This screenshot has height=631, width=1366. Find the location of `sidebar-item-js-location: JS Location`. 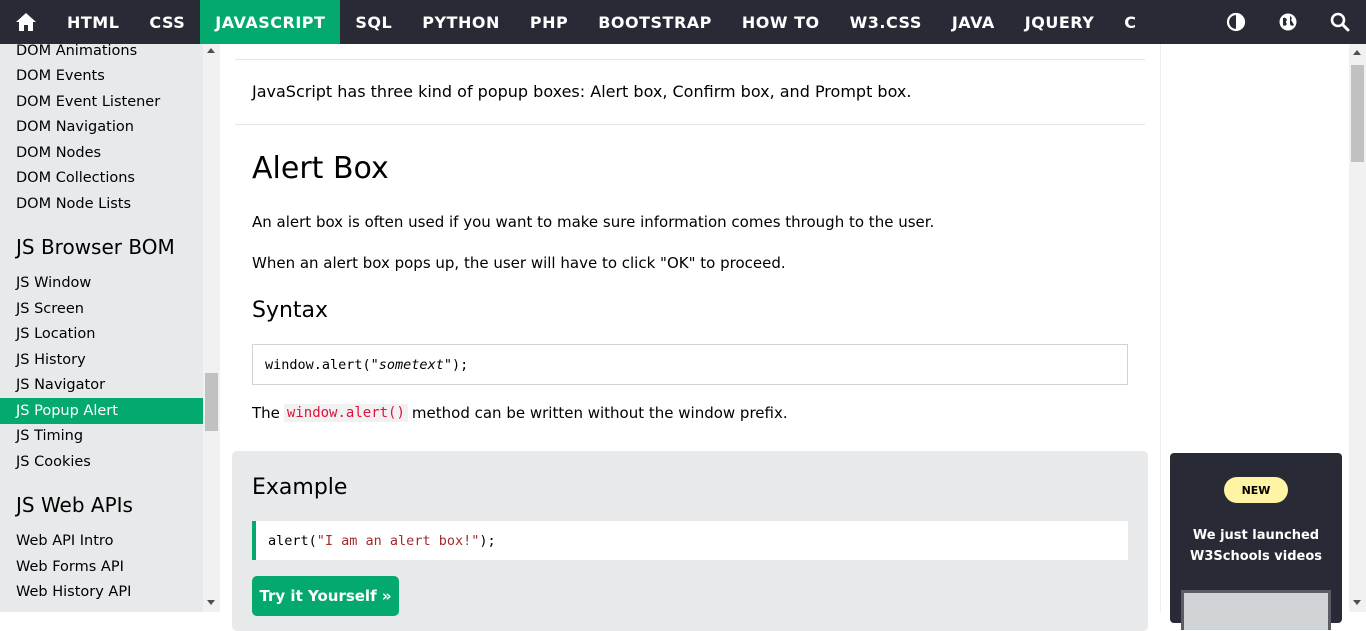

sidebar-item-js-location: JS Location is located at coordinates (101, 335).